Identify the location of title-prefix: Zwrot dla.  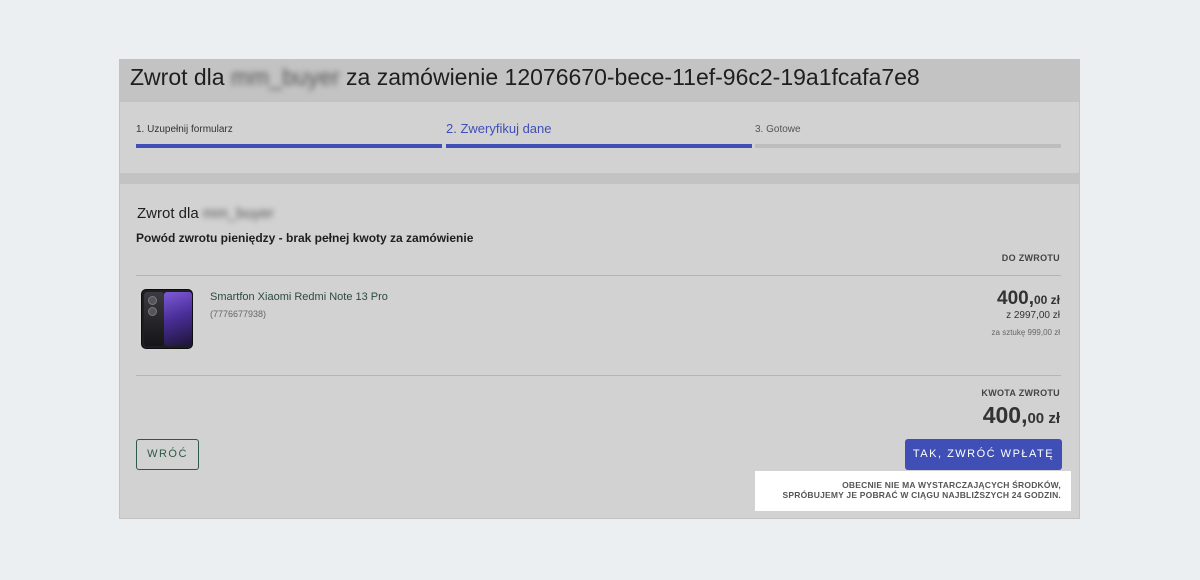
(177, 77).